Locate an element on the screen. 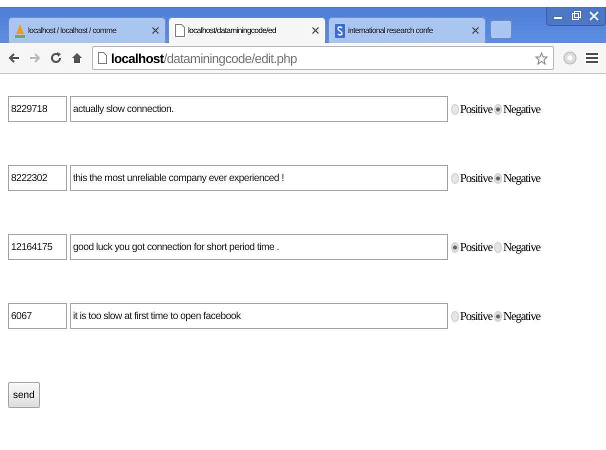 This screenshot has height=450, width=606. comment-field: good luck you got connection for short period time . is located at coordinates (259, 247).